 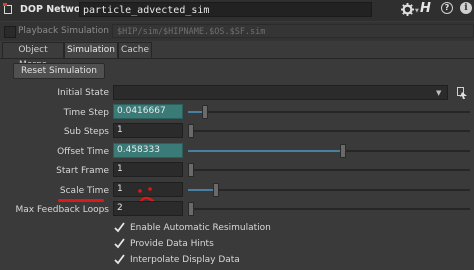 I want to click on playback-checkbox, so click(x=10, y=32).